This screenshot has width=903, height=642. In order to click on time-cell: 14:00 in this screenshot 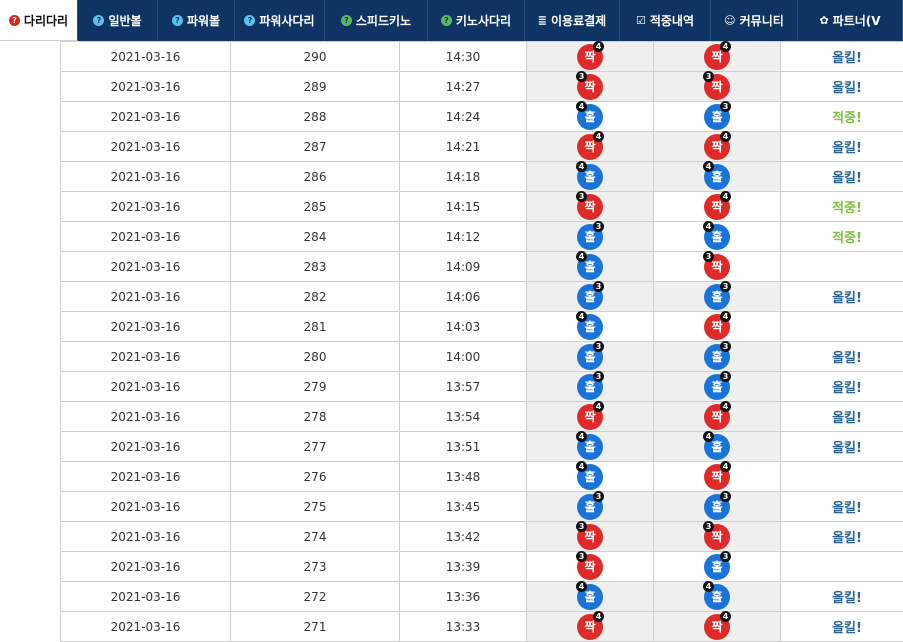, I will do `click(463, 357)`.